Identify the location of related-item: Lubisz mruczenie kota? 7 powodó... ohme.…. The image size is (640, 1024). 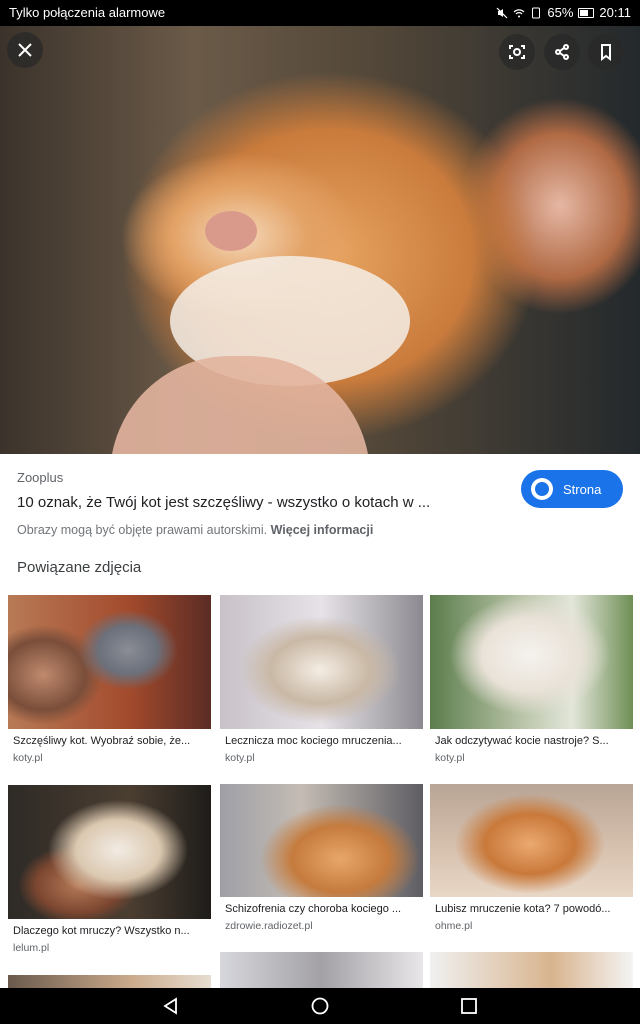
(531, 858).